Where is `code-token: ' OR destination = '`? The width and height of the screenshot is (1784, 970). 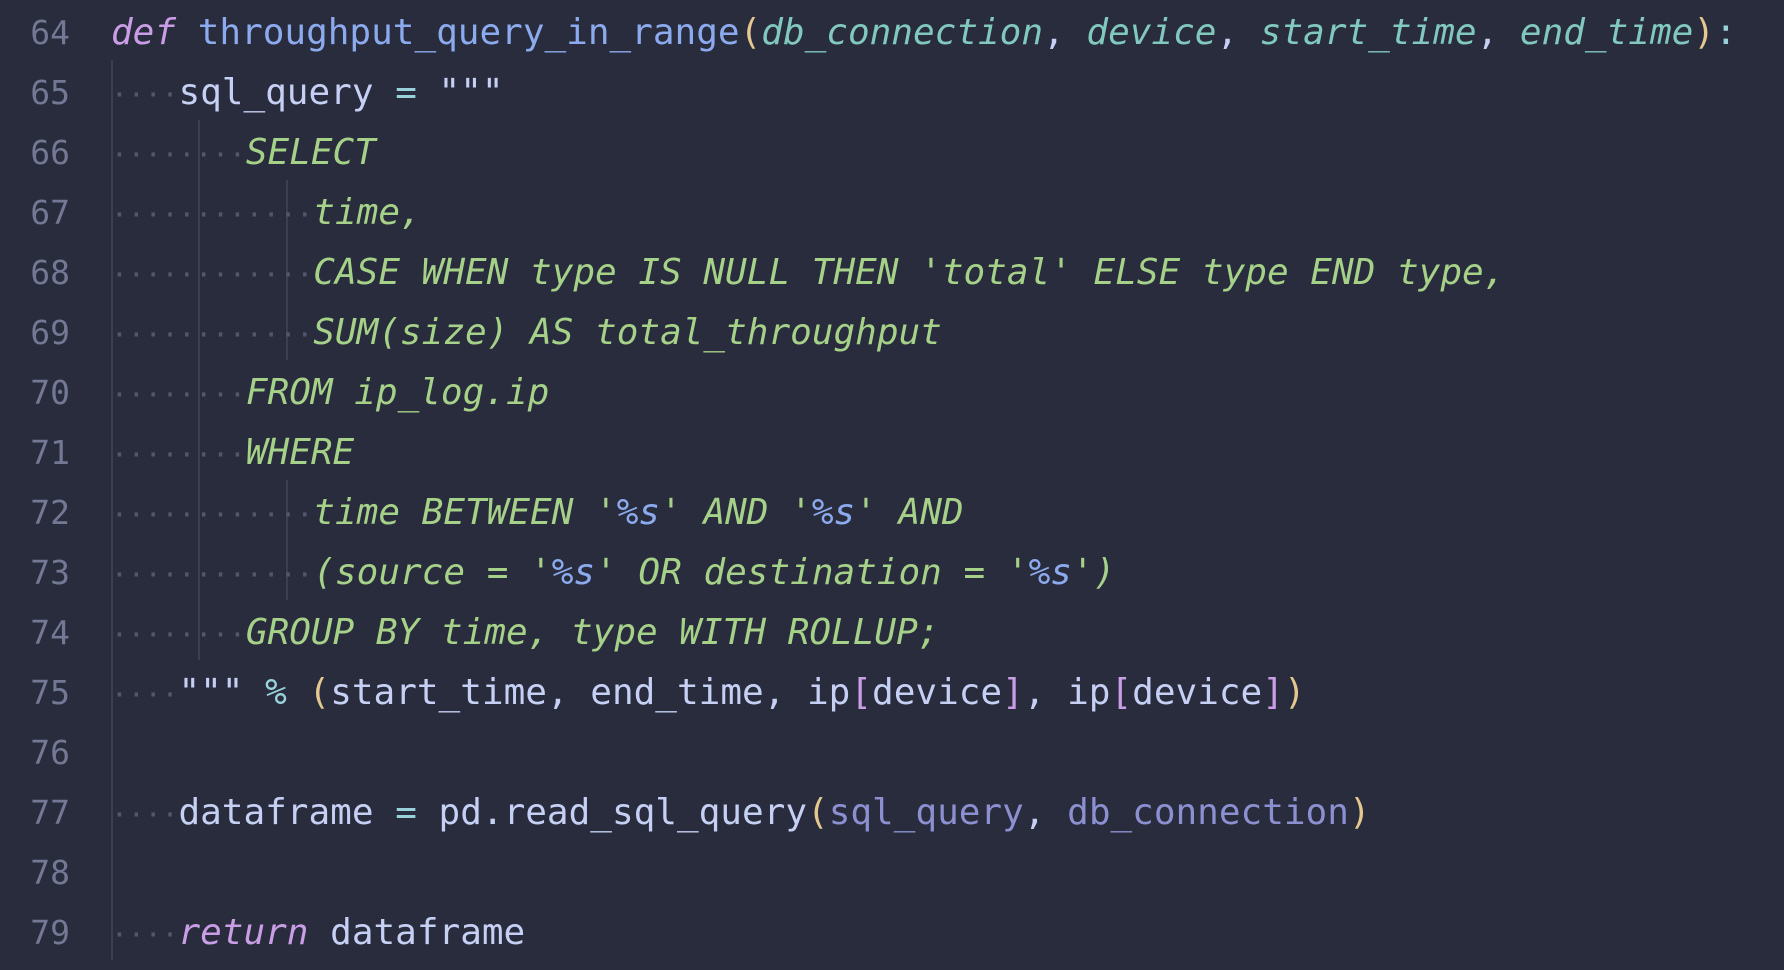
code-token: ' OR destination = ' is located at coordinates (812, 572).